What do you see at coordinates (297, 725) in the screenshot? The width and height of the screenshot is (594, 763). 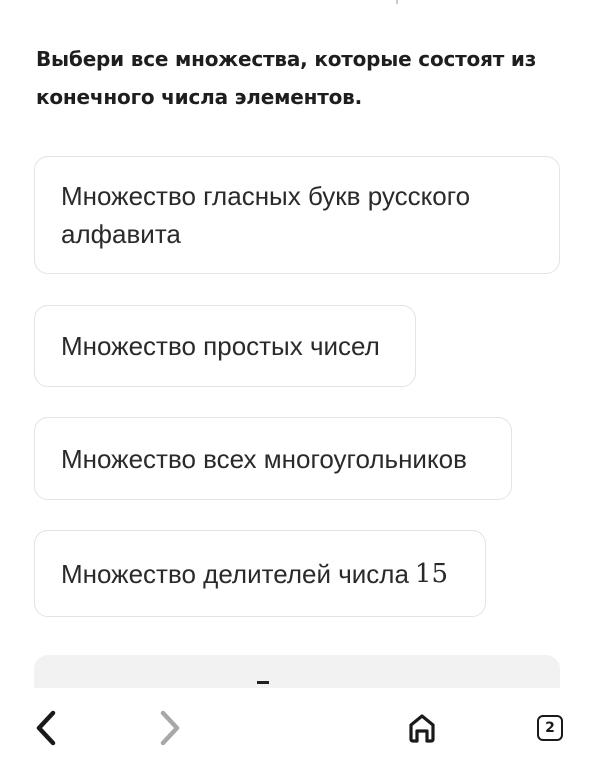 I see `browser-bottom-navbar: 2` at bounding box center [297, 725].